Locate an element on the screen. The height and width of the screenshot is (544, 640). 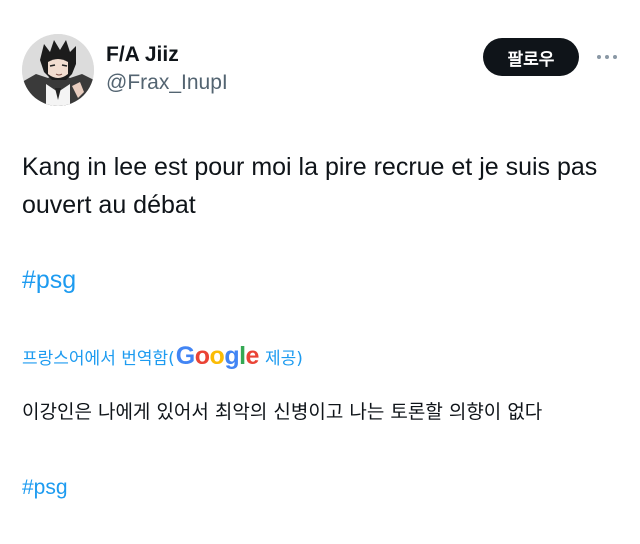
author-names: F/A Jiiz @Frax_InupI is located at coordinates (167, 69).